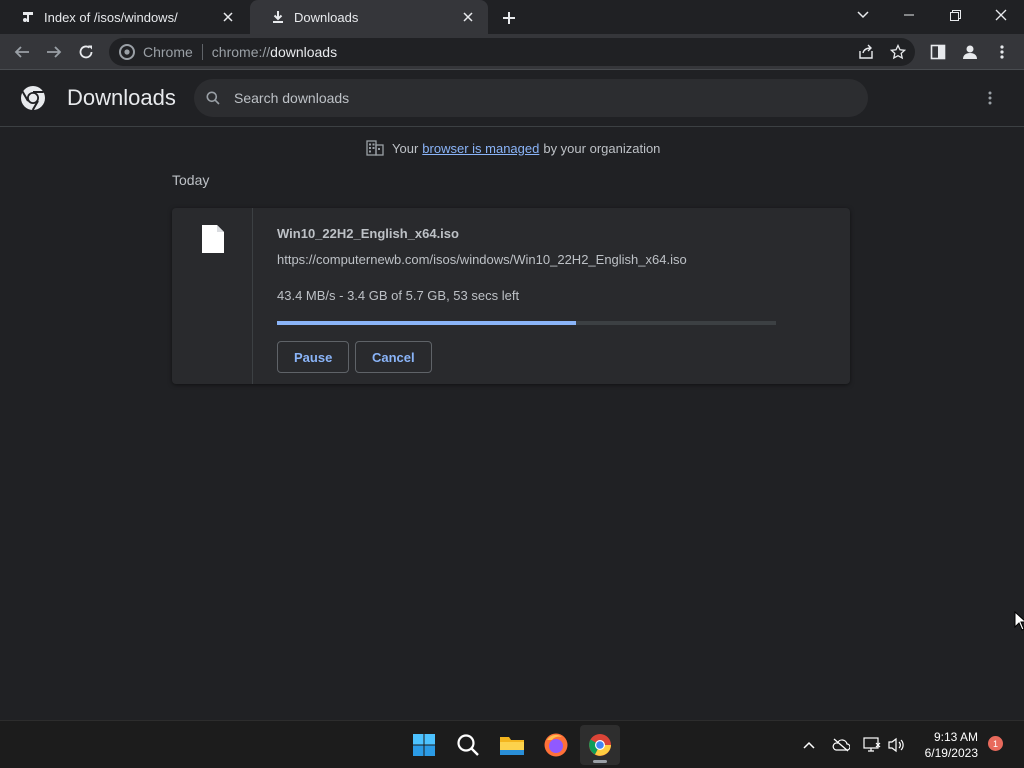  What do you see at coordinates (841, 745) in the screenshot?
I see `onedrive-offline-icon` at bounding box center [841, 745].